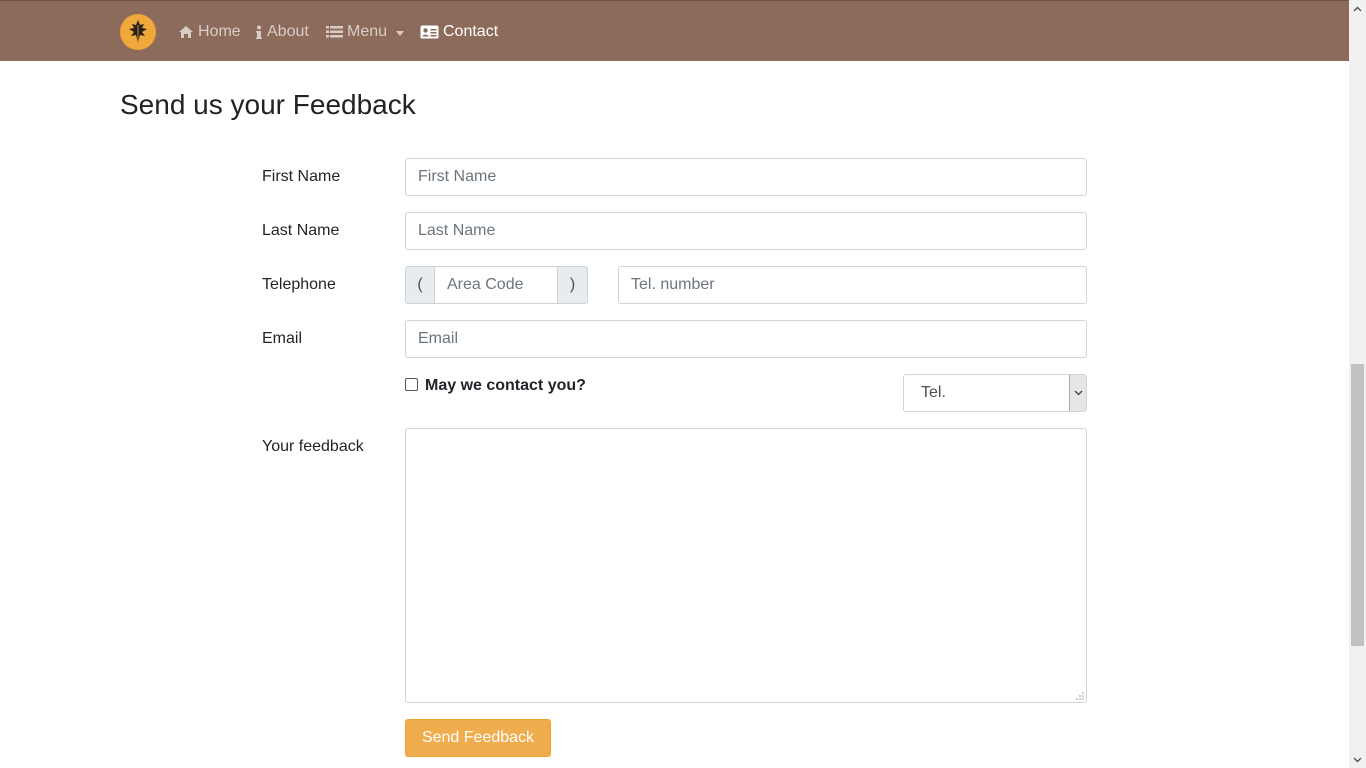 The height and width of the screenshot is (768, 1366). I want to click on area-code-placeholder: Area Code, so click(485, 284).